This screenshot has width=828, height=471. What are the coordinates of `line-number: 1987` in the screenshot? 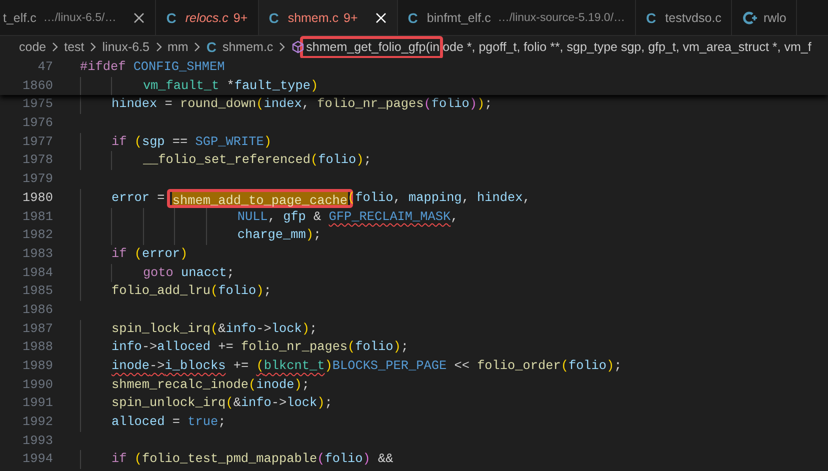 It's located at (37, 329).